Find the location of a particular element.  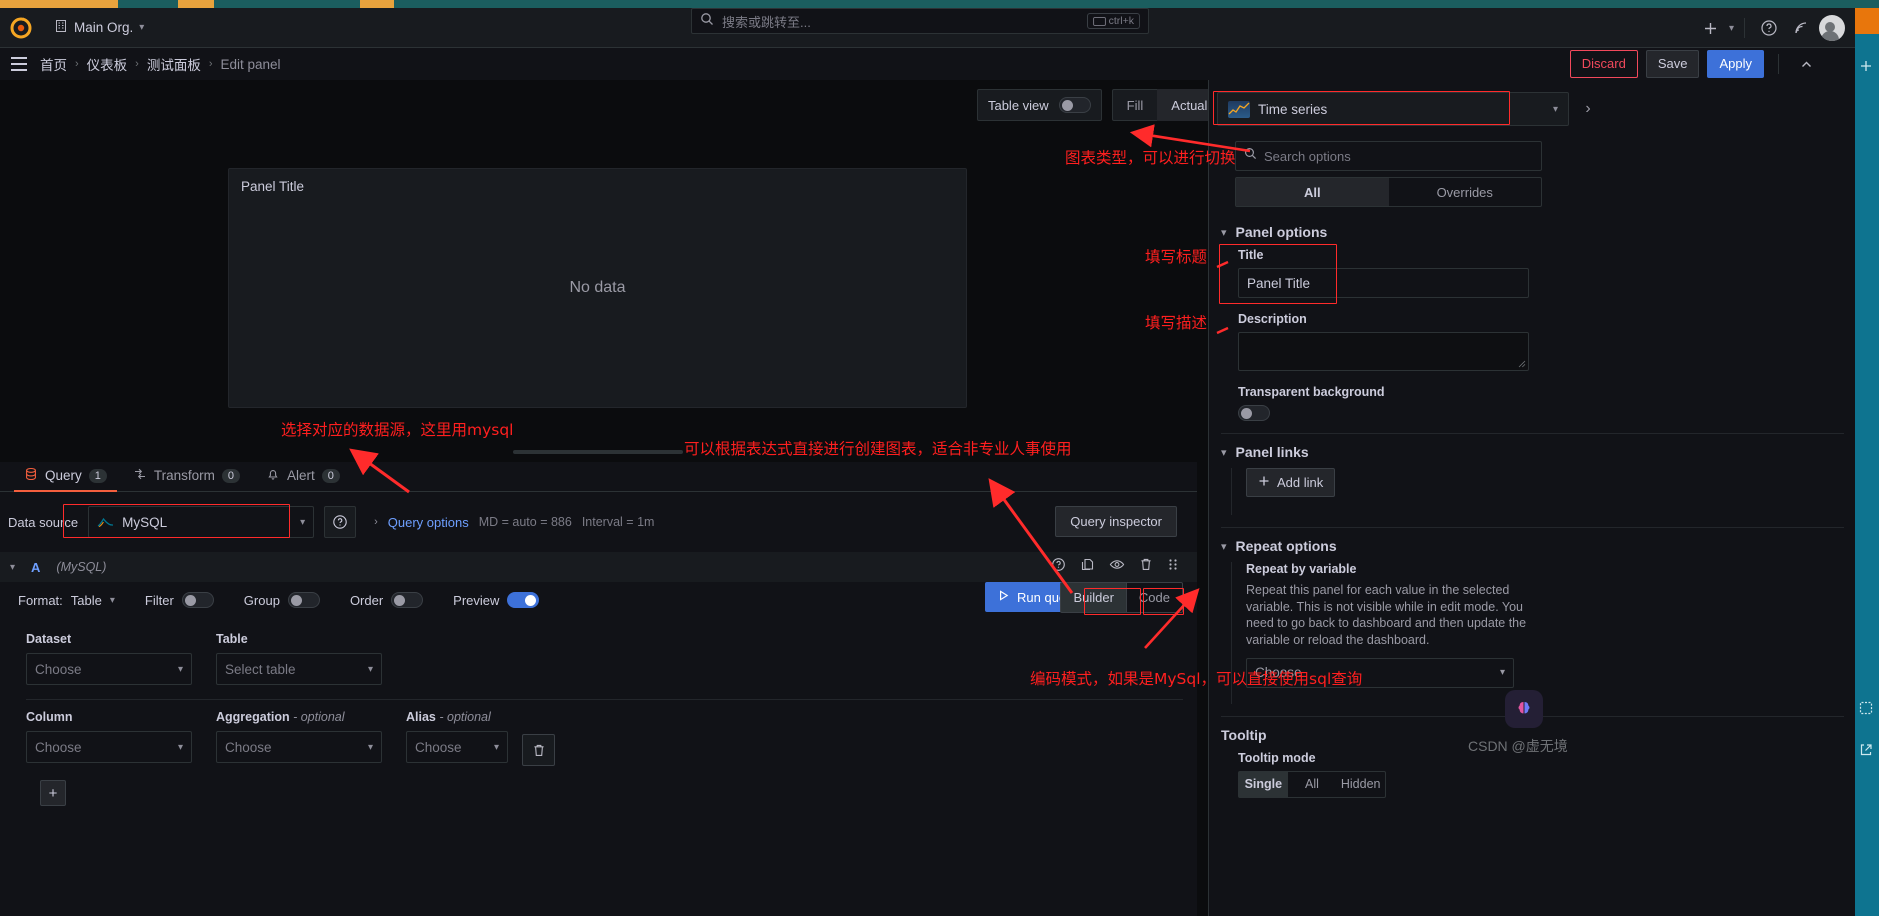

pane-splitter-handle is located at coordinates (598, 452).